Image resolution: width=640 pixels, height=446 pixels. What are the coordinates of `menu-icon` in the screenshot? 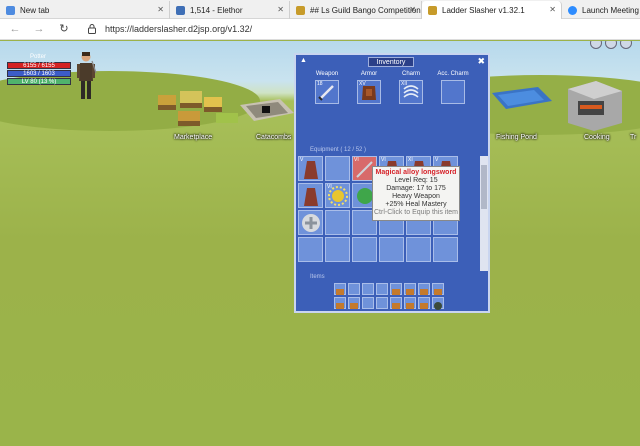 It's located at (626, 45).